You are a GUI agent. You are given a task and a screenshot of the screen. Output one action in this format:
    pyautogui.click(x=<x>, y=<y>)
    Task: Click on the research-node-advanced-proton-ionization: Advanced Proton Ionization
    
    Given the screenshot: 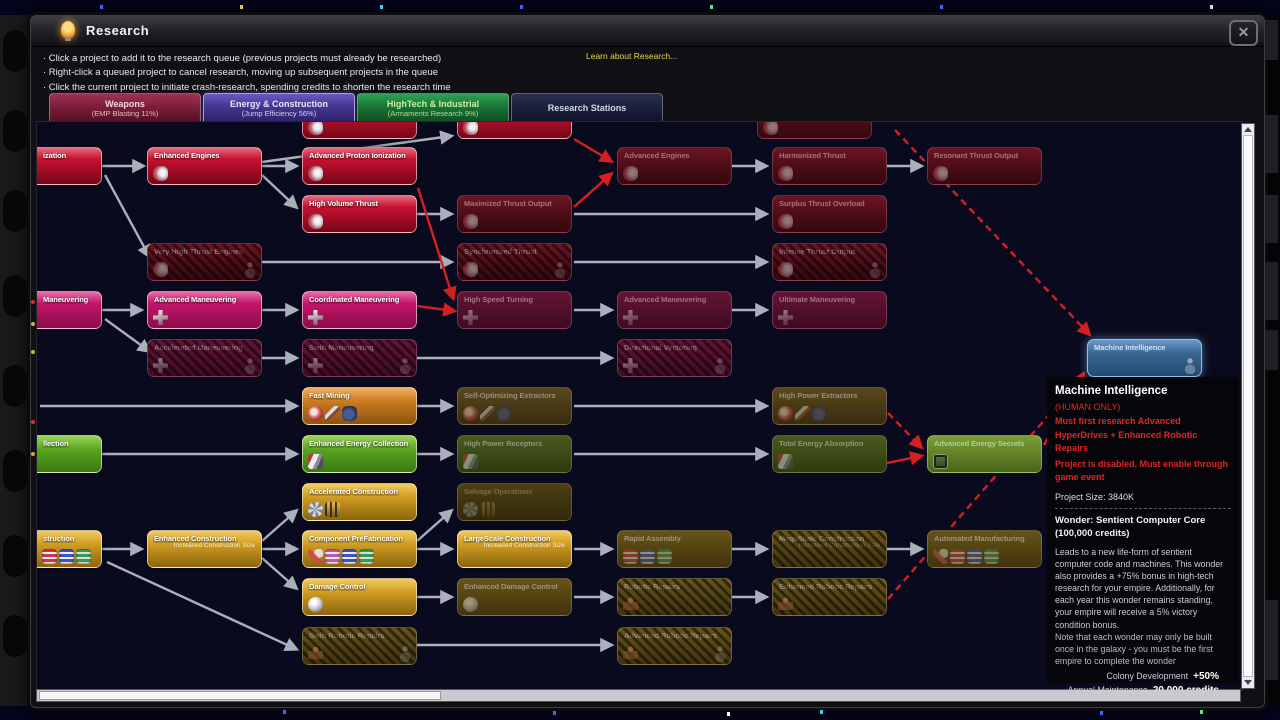 What is the action you would take?
    pyautogui.click(x=359, y=166)
    